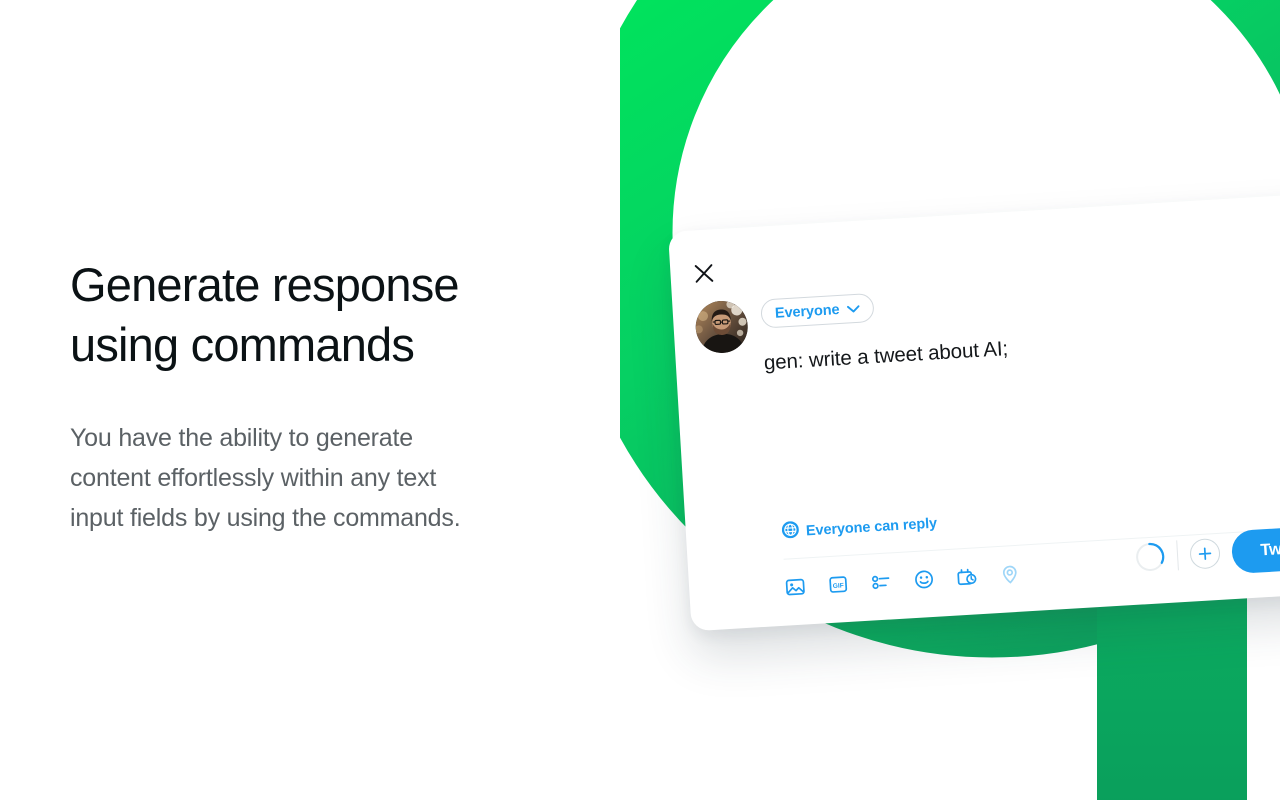  Describe the element at coordinates (265, 314) in the screenshot. I see `page-title: Generate response using commands` at that location.